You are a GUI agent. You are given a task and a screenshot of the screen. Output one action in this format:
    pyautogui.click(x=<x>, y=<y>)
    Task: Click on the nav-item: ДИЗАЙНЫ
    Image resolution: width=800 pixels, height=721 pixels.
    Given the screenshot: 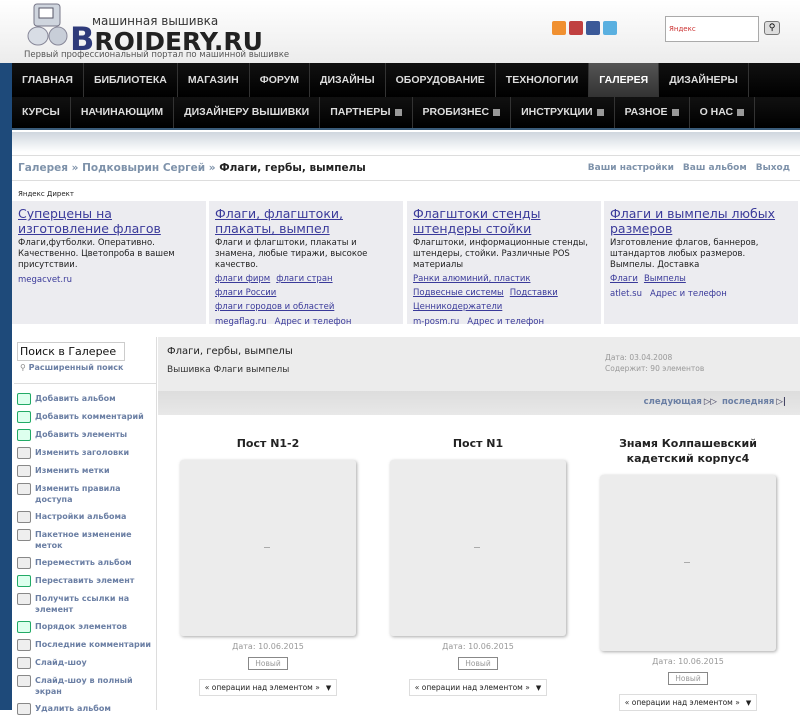 What is the action you would take?
    pyautogui.click(x=348, y=80)
    